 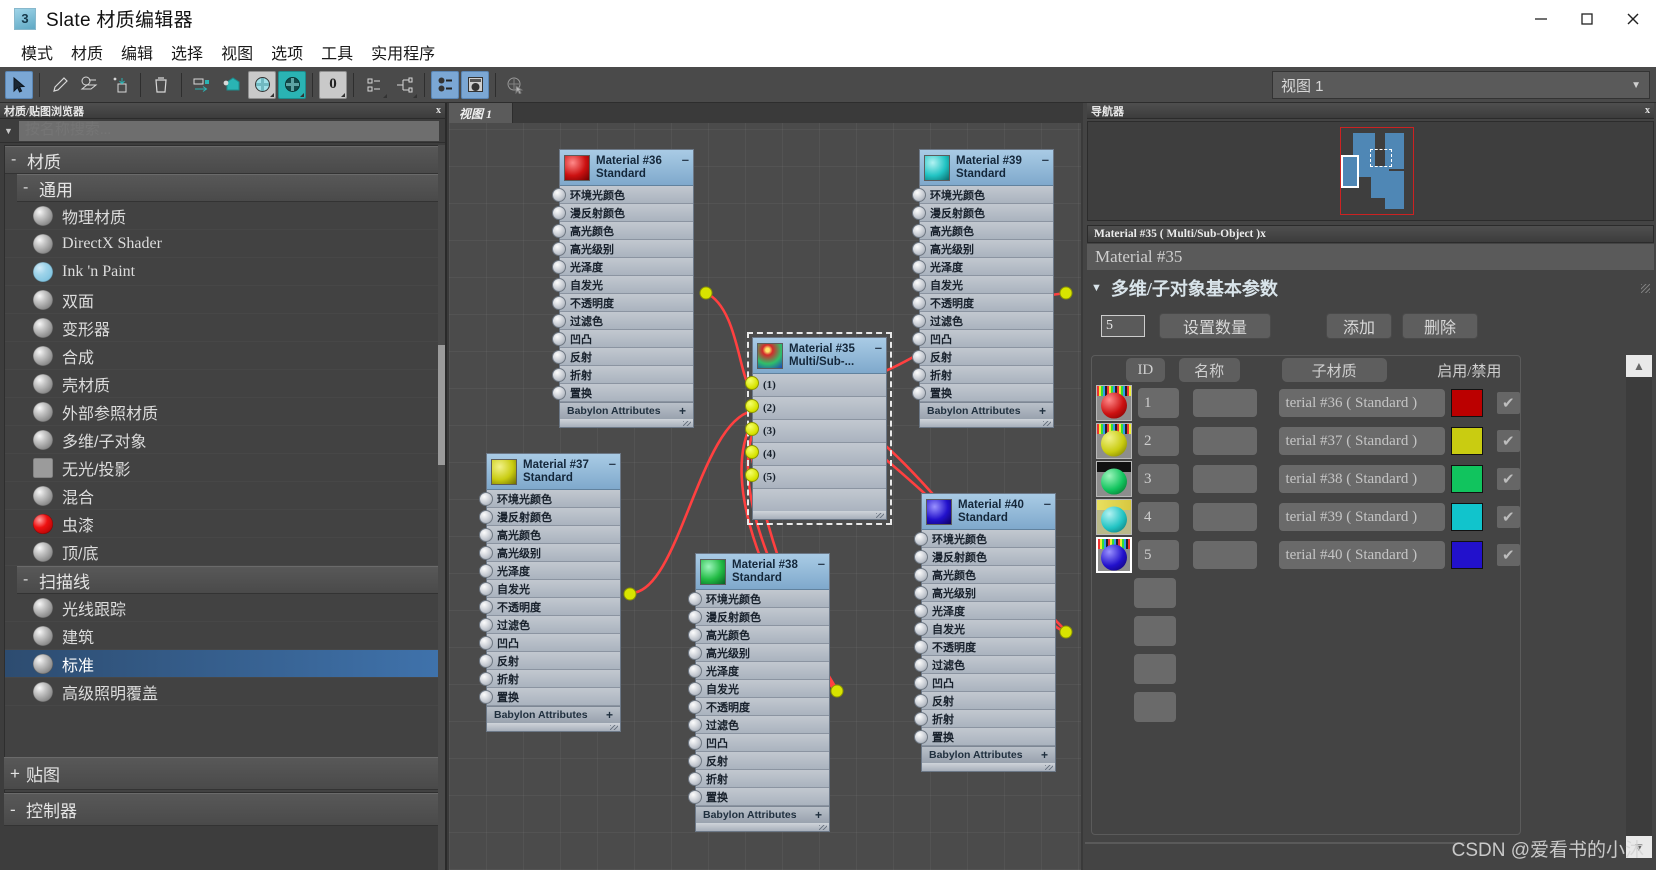 What do you see at coordinates (287, 52) in the screenshot?
I see `menu-item-options: 选项` at bounding box center [287, 52].